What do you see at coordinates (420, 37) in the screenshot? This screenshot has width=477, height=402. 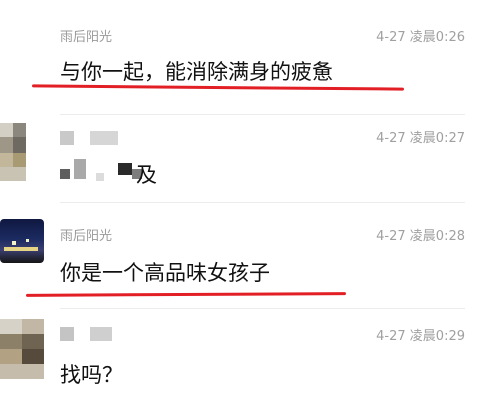 I see `comment-time: 4-27 凌晨0:26` at bounding box center [420, 37].